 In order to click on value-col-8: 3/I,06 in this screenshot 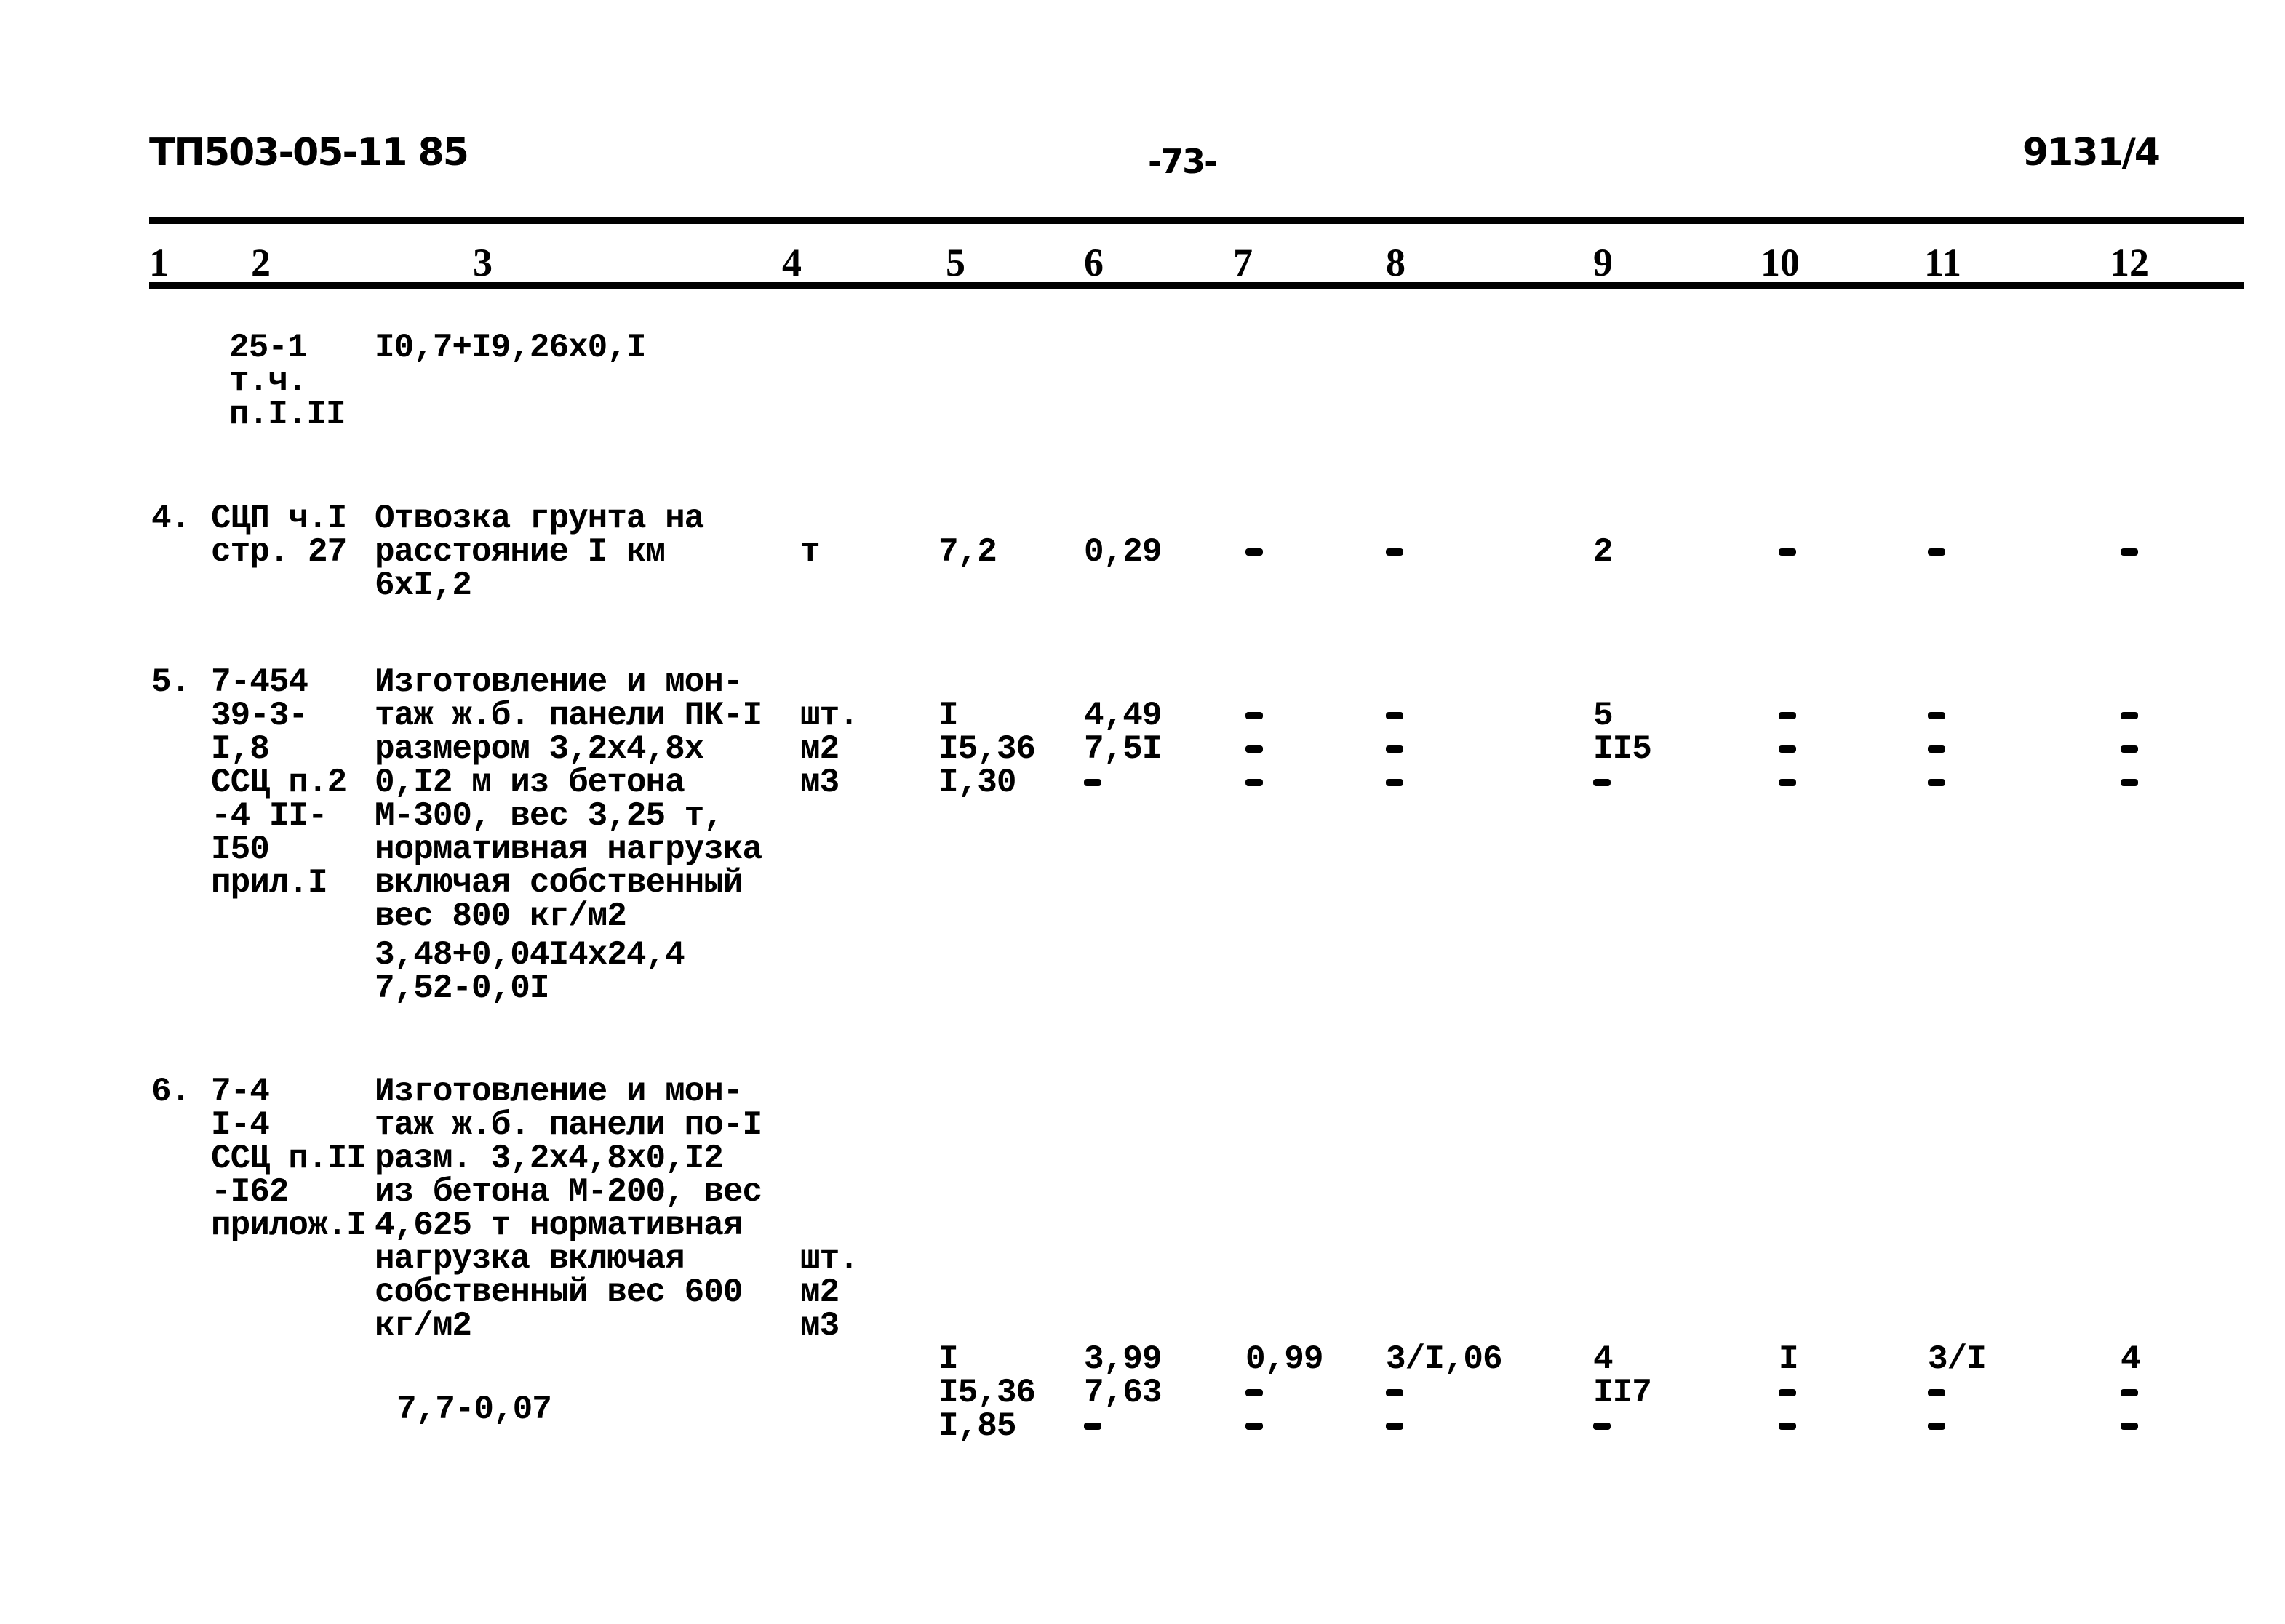, I will do `click(1444, 1393)`.